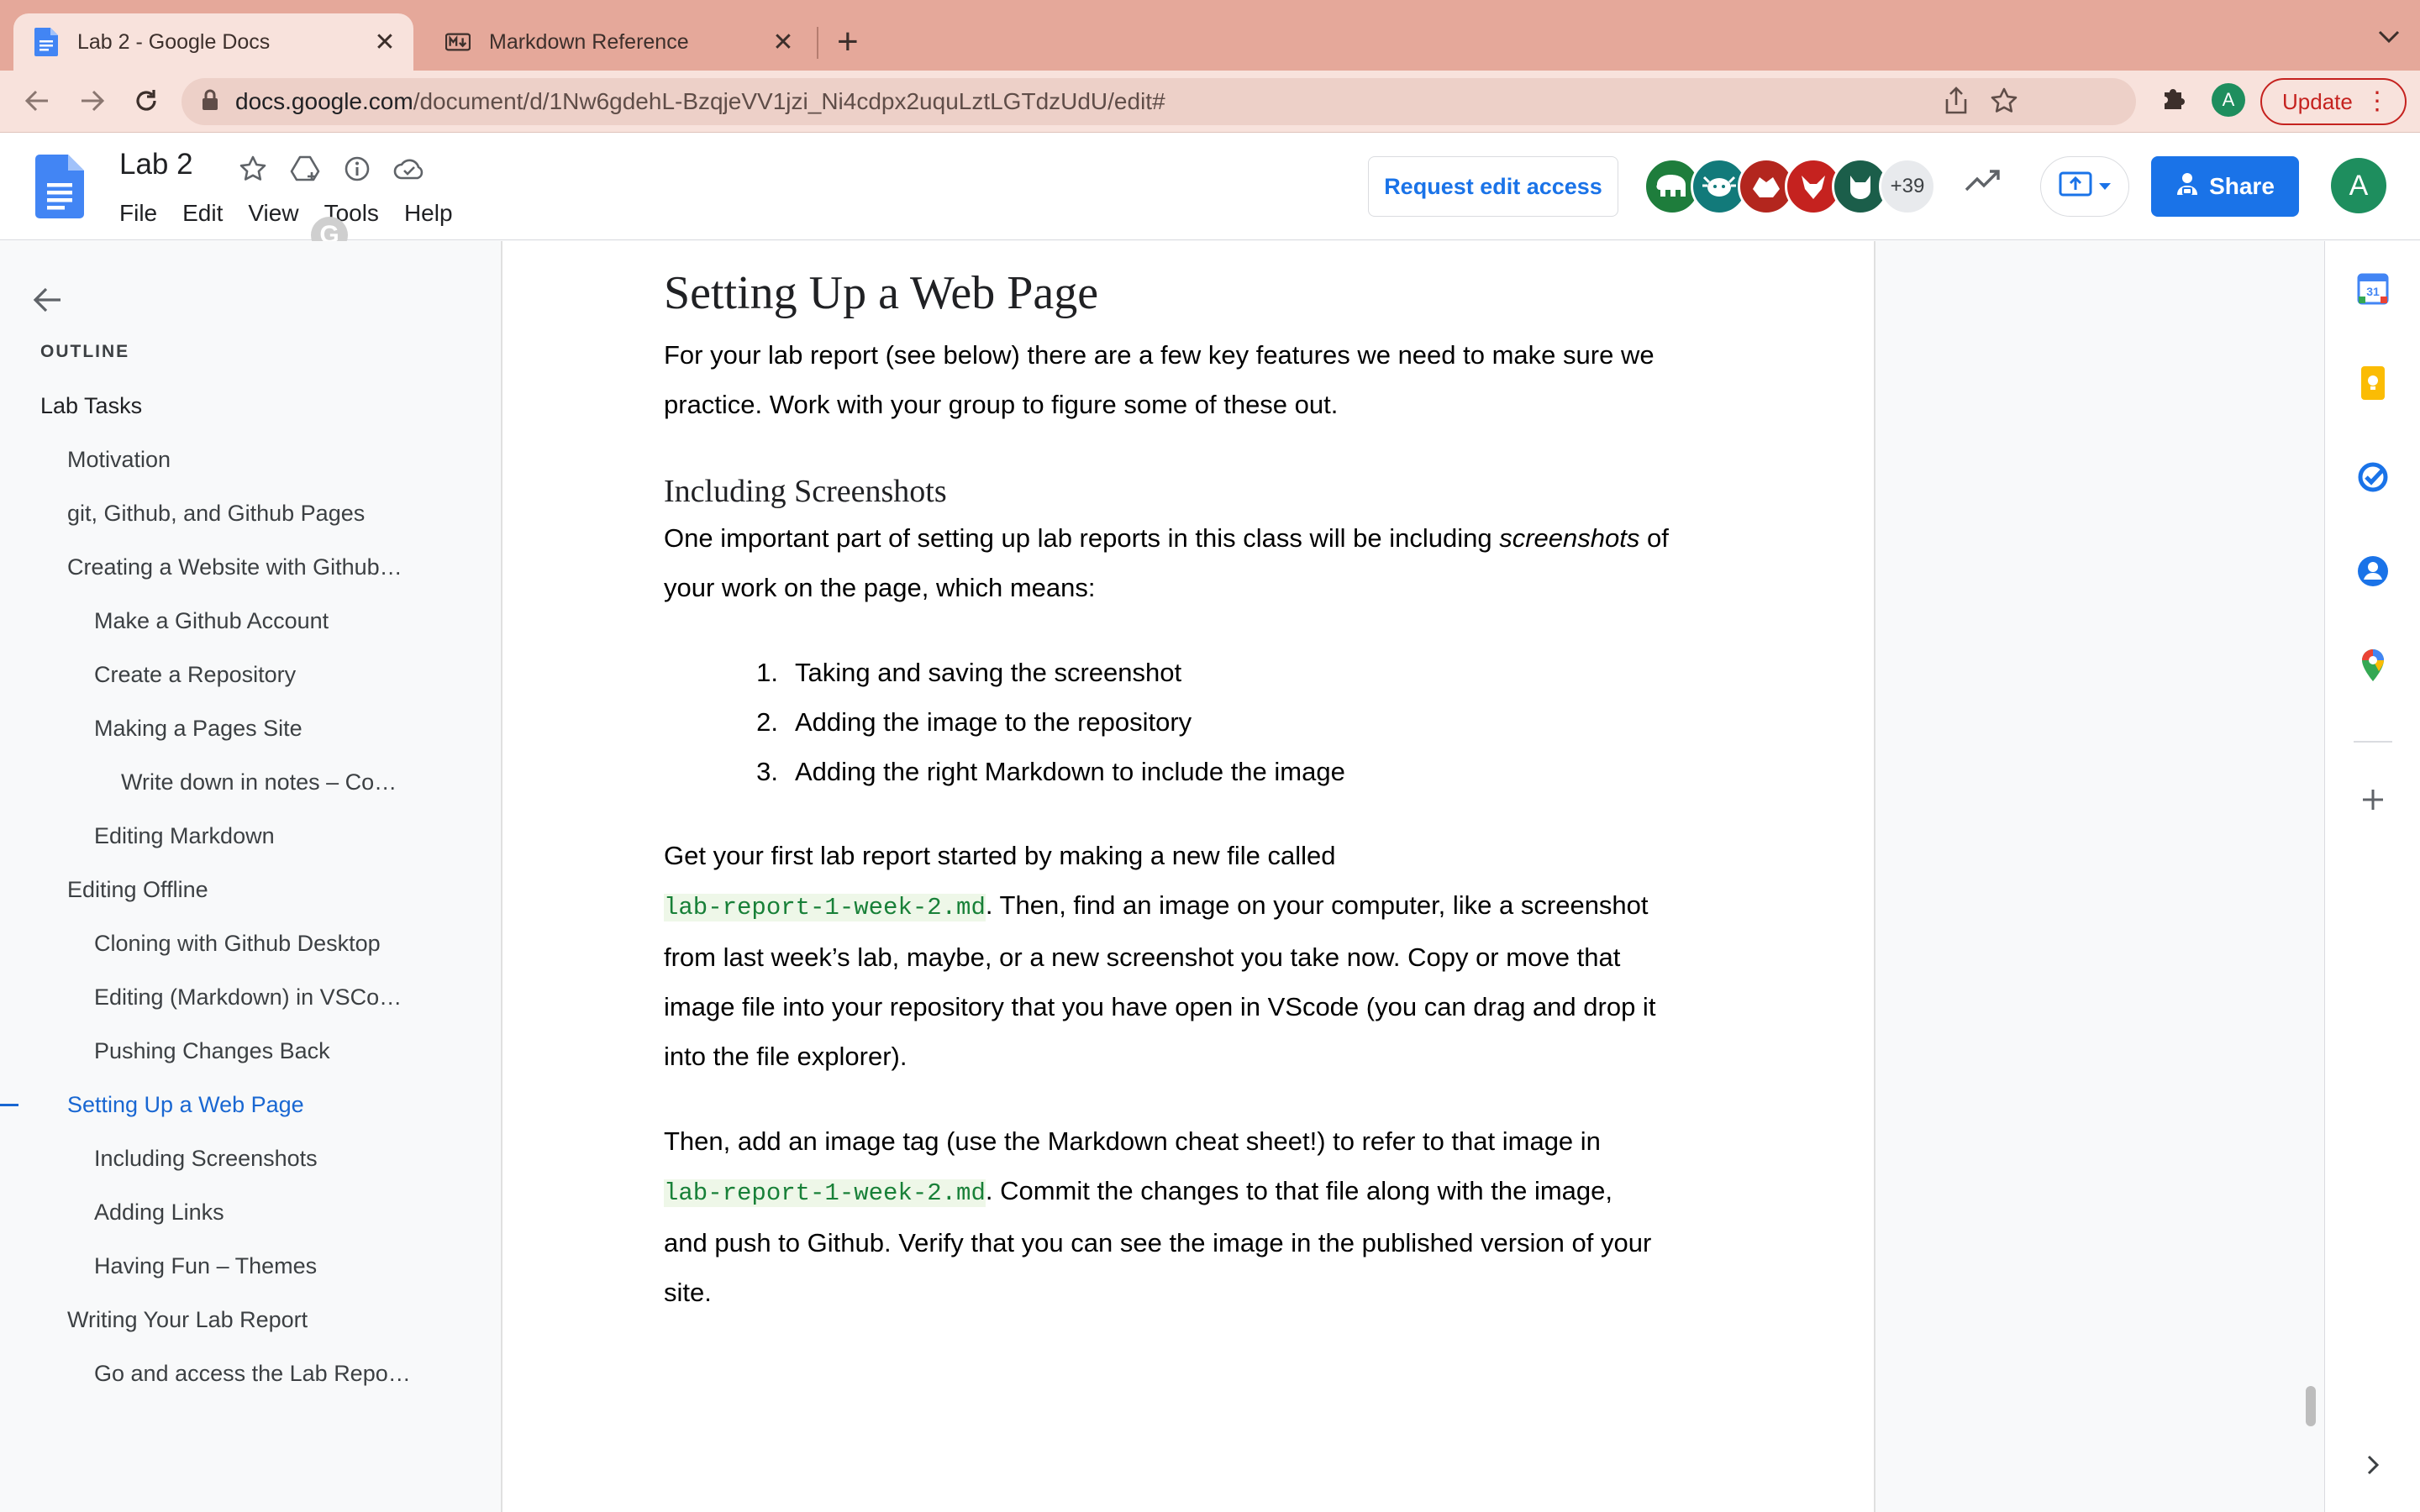 The width and height of the screenshot is (2420, 1512). I want to click on list-item: 1. Taking and saving the screenshot, so click(969, 672).